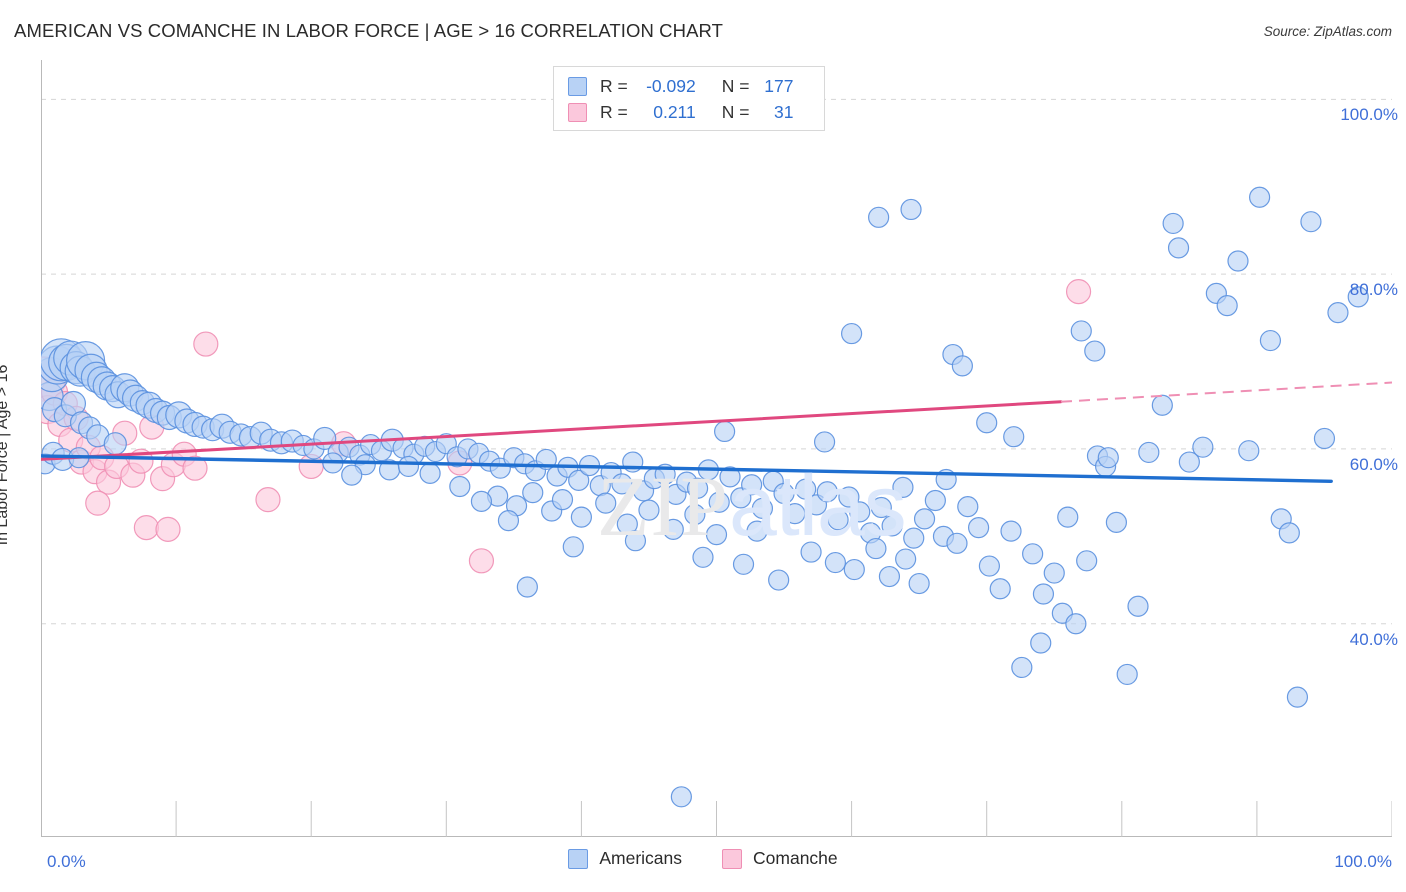 The image size is (1406, 892). What do you see at coordinates (5, 455) in the screenshot?
I see `y-axis-title: In Labor Force | Age > 16` at bounding box center [5, 455].